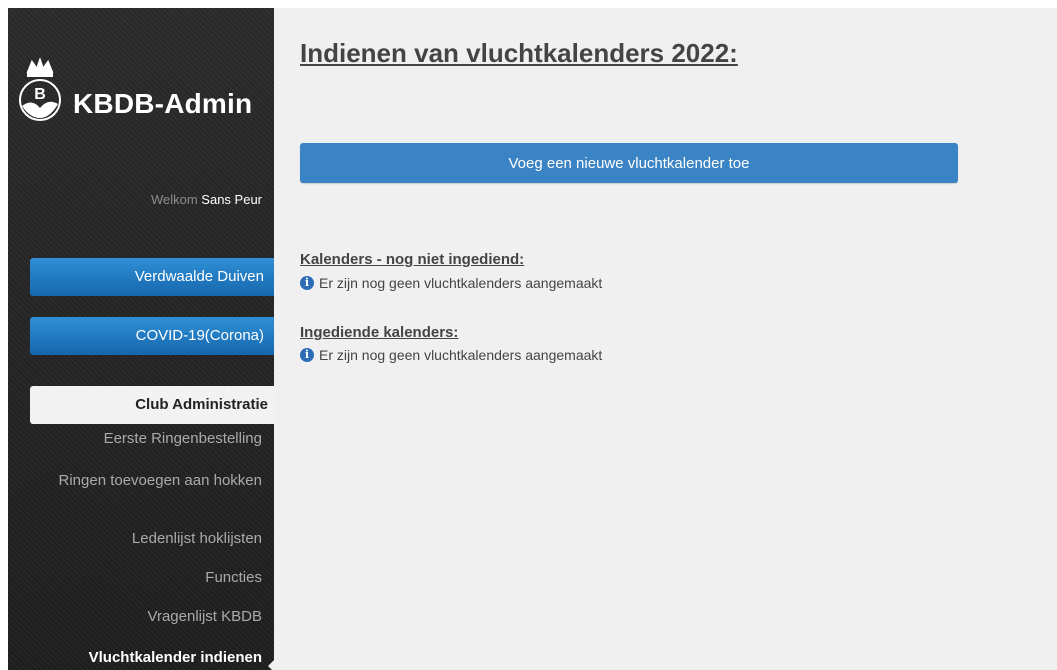 Image resolution: width=1057 pixels, height=670 pixels. What do you see at coordinates (231, 199) in the screenshot?
I see `welcome-user: Sans Peur` at bounding box center [231, 199].